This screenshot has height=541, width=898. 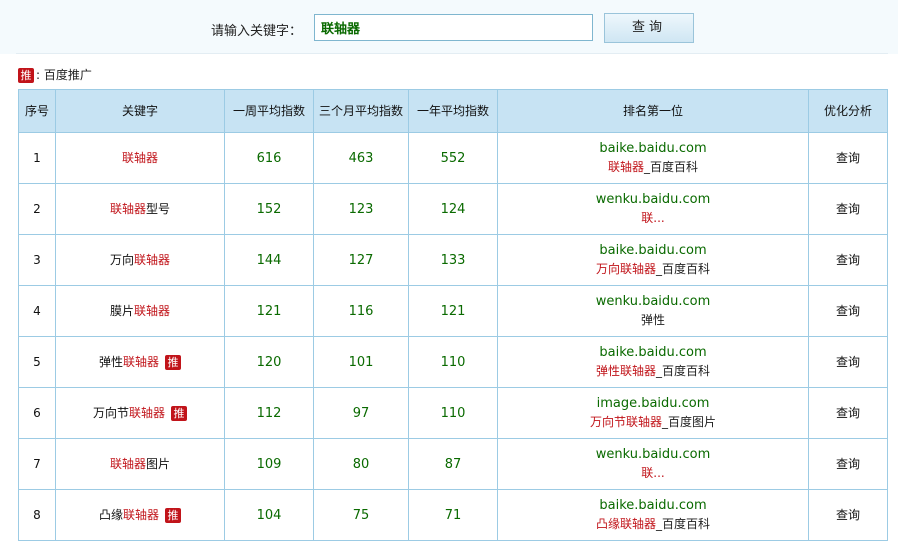 What do you see at coordinates (121, 310) in the screenshot?
I see `keyword-prefix: 膜片` at bounding box center [121, 310].